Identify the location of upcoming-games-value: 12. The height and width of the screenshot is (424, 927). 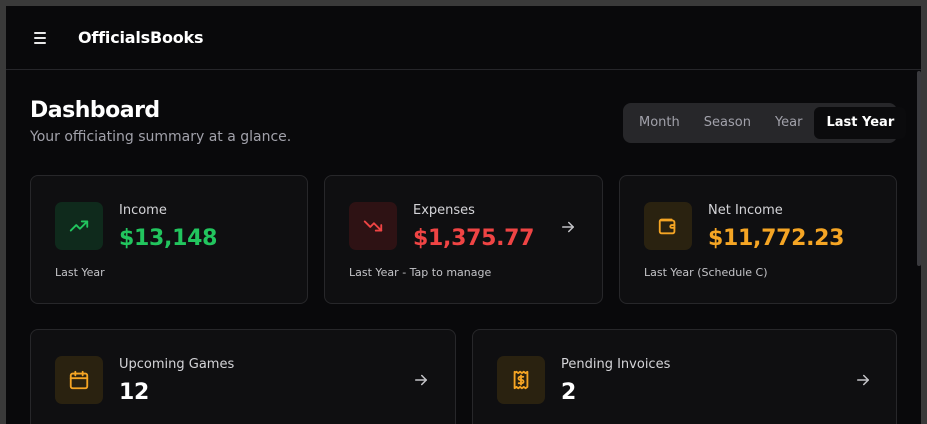
(134, 392).